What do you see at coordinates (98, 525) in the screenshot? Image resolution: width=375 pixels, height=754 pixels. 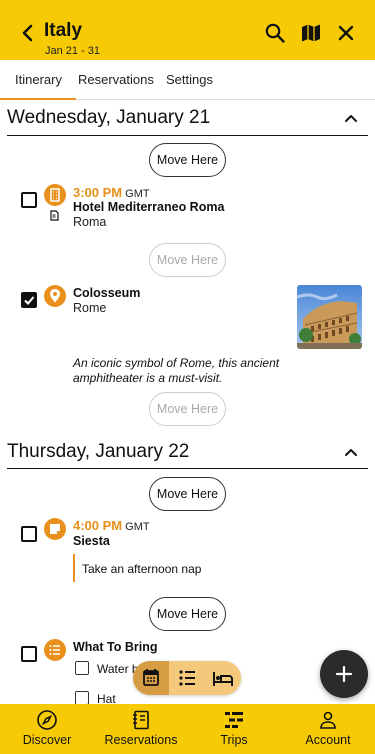 I see `time-value: 4:00 PM` at bounding box center [98, 525].